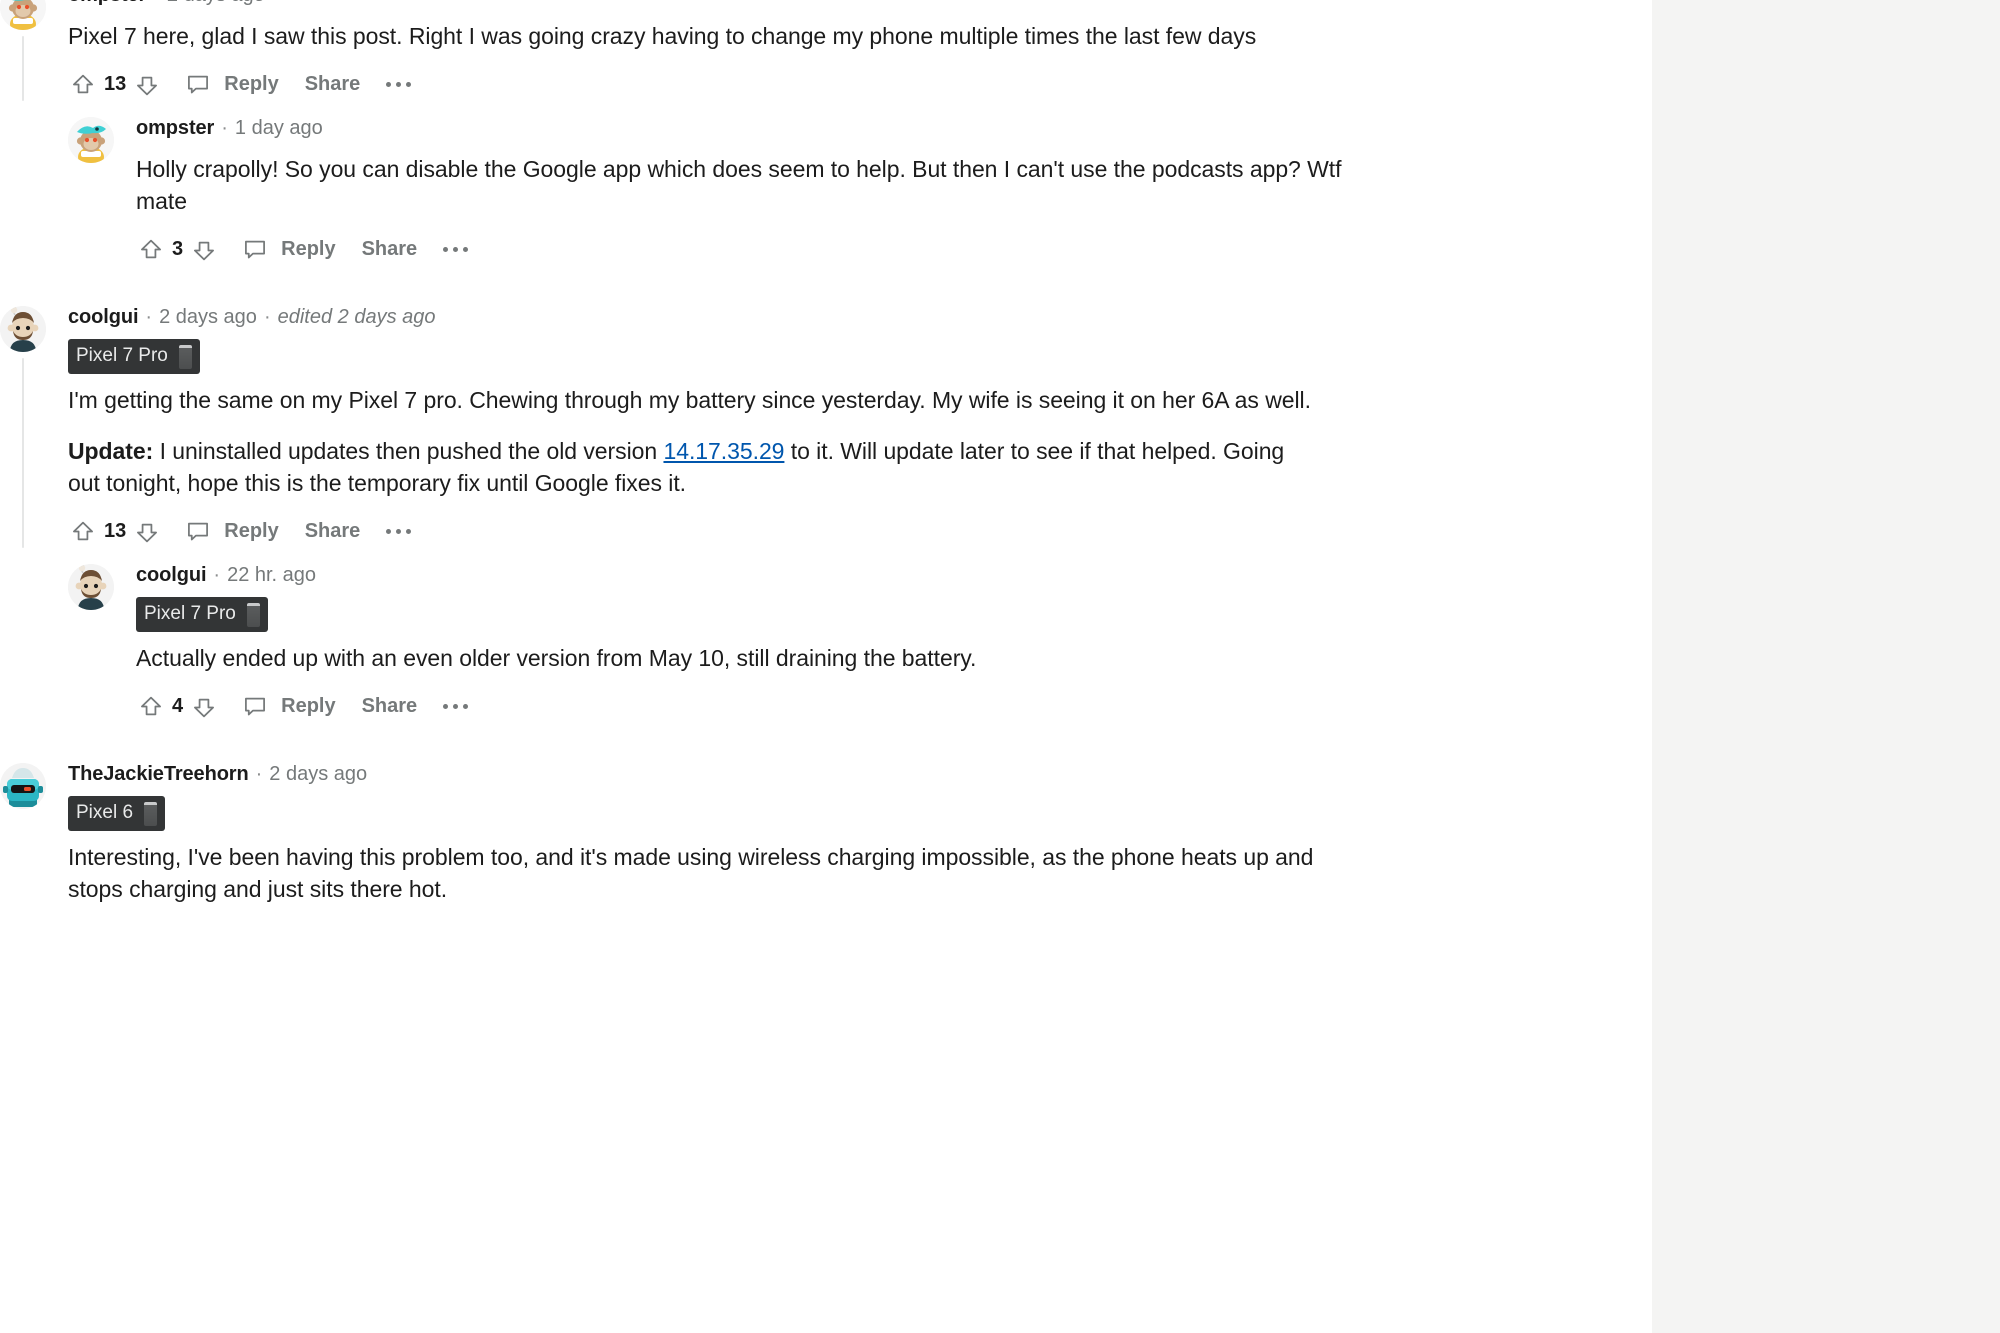 Image resolution: width=2000 pixels, height=1333 pixels. Describe the element at coordinates (23, 785) in the screenshot. I see `avatar-thejackietreehorn` at that location.